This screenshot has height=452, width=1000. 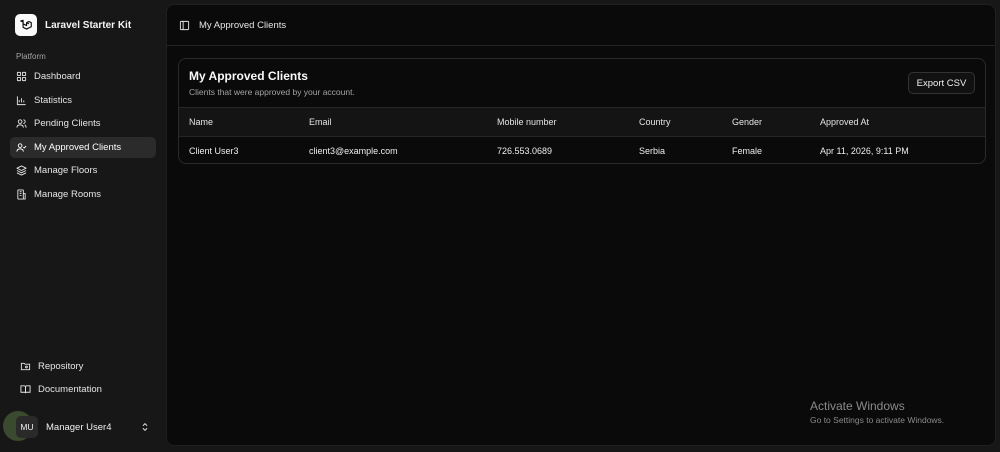 I want to click on windows-watermark-title: Activate Windows, so click(x=857, y=406).